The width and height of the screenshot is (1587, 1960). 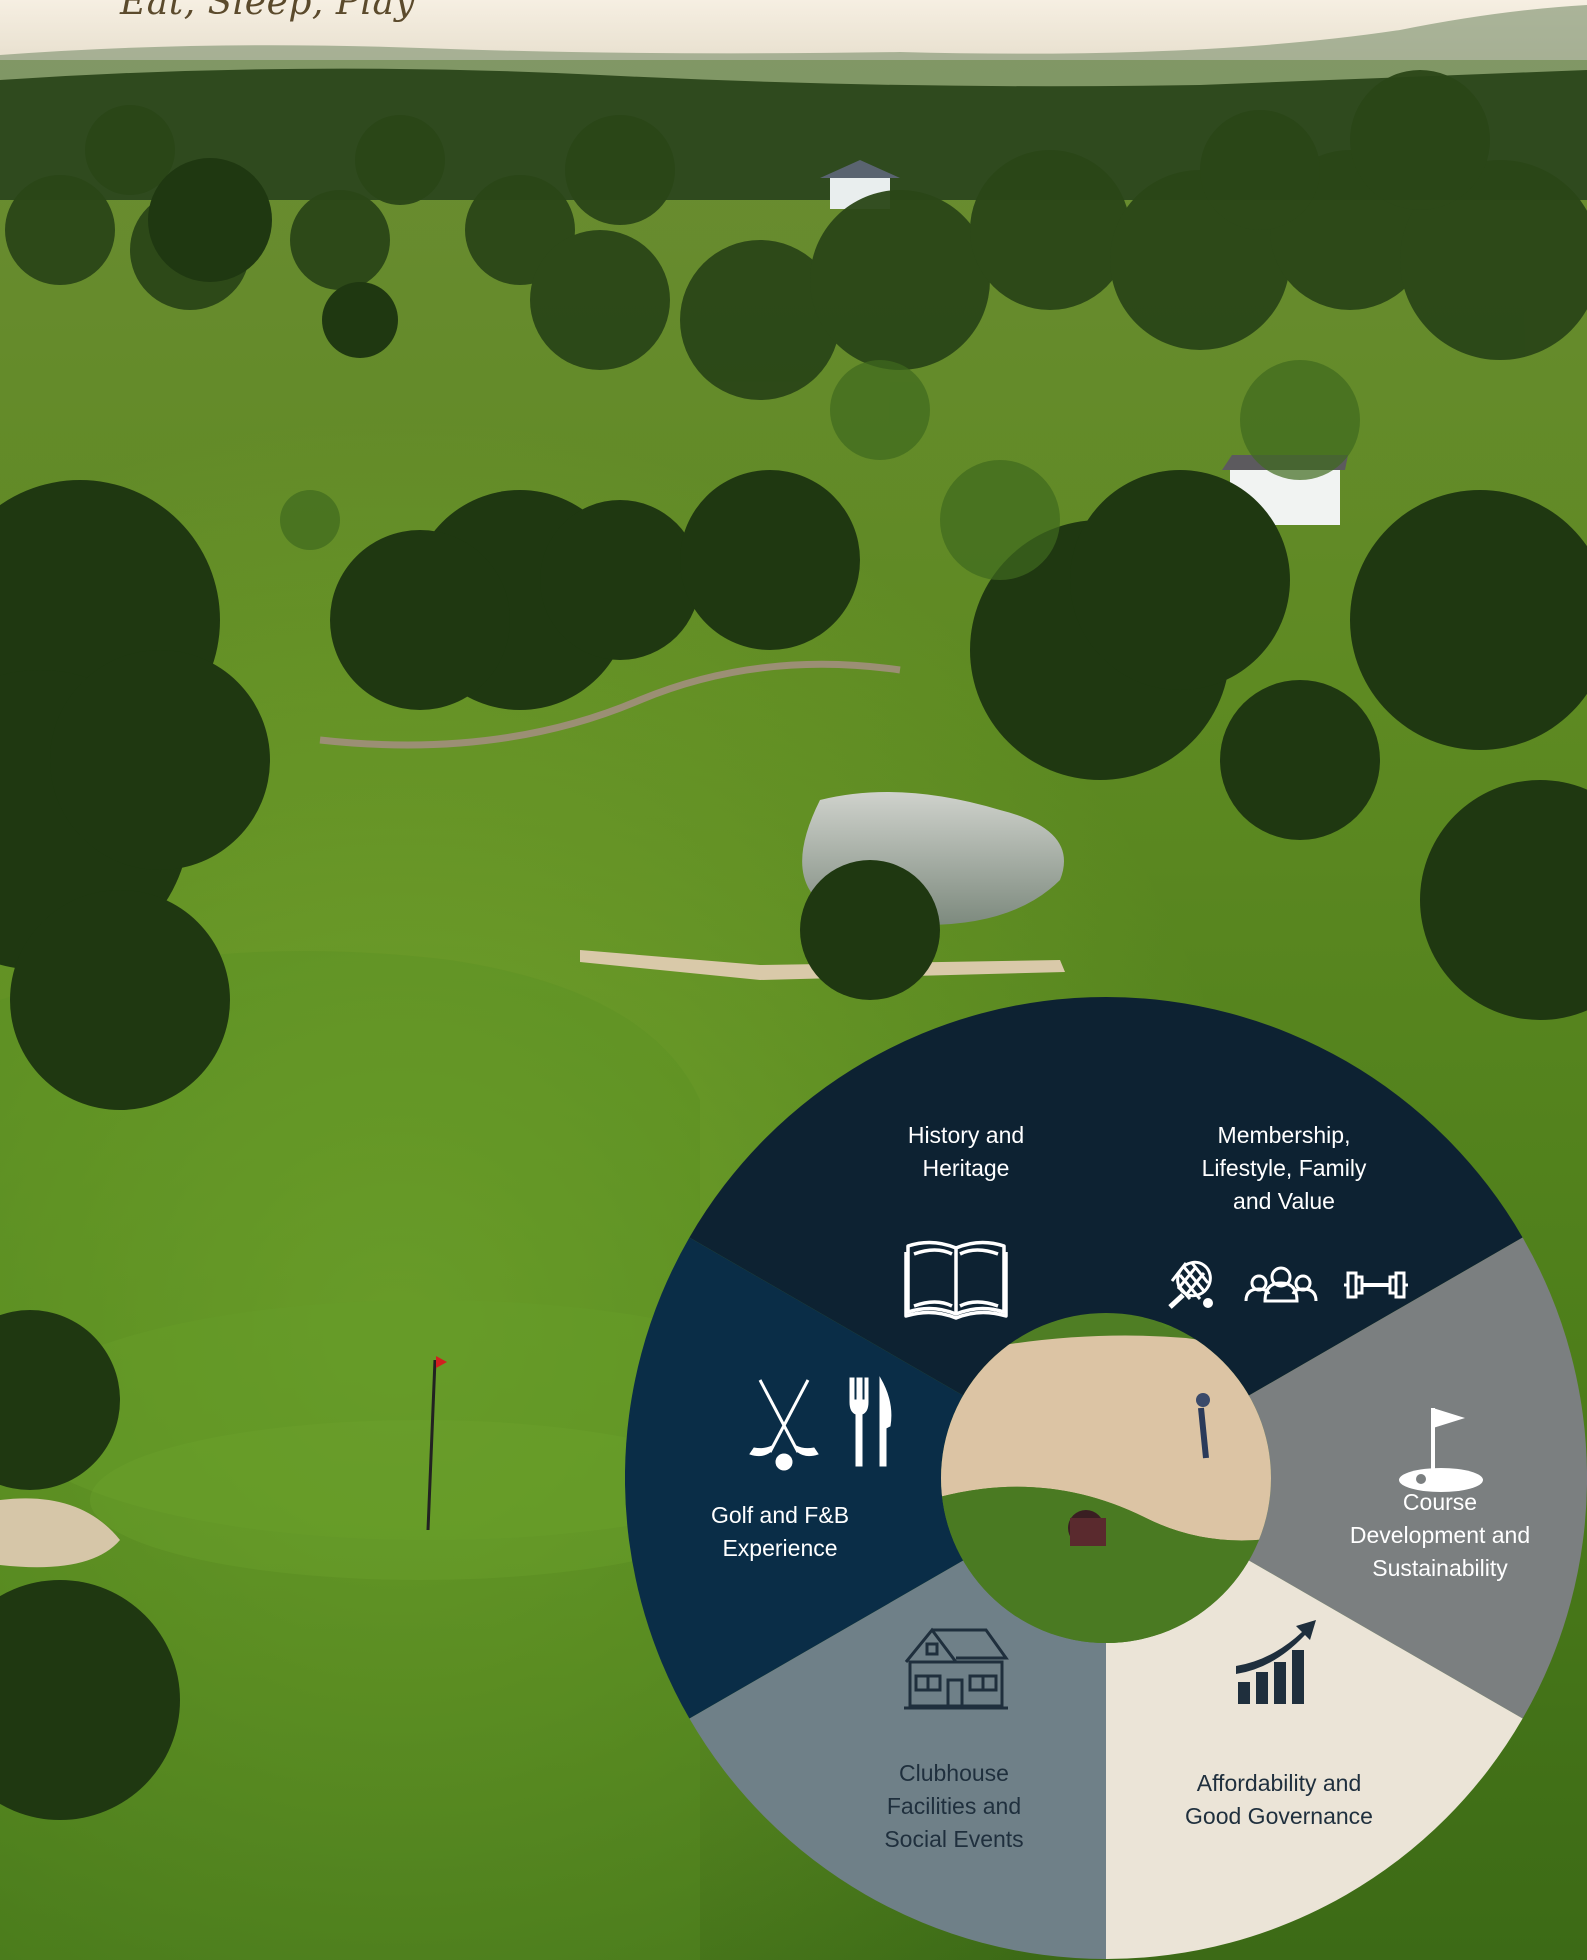 I want to click on segment-clubhouse-label-line: Clubhouse, so click(x=954, y=1773).